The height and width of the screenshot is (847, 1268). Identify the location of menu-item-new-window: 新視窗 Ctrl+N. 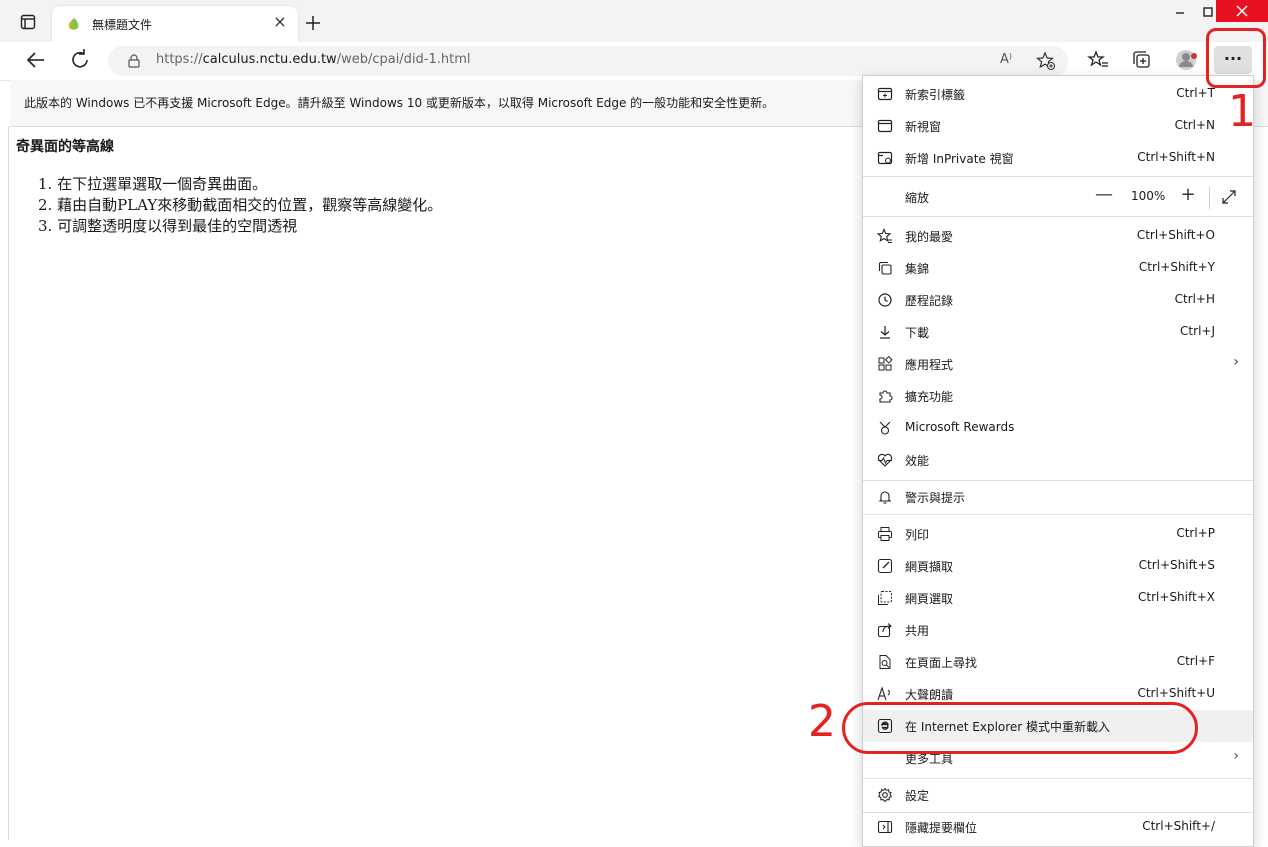
(1058, 126).